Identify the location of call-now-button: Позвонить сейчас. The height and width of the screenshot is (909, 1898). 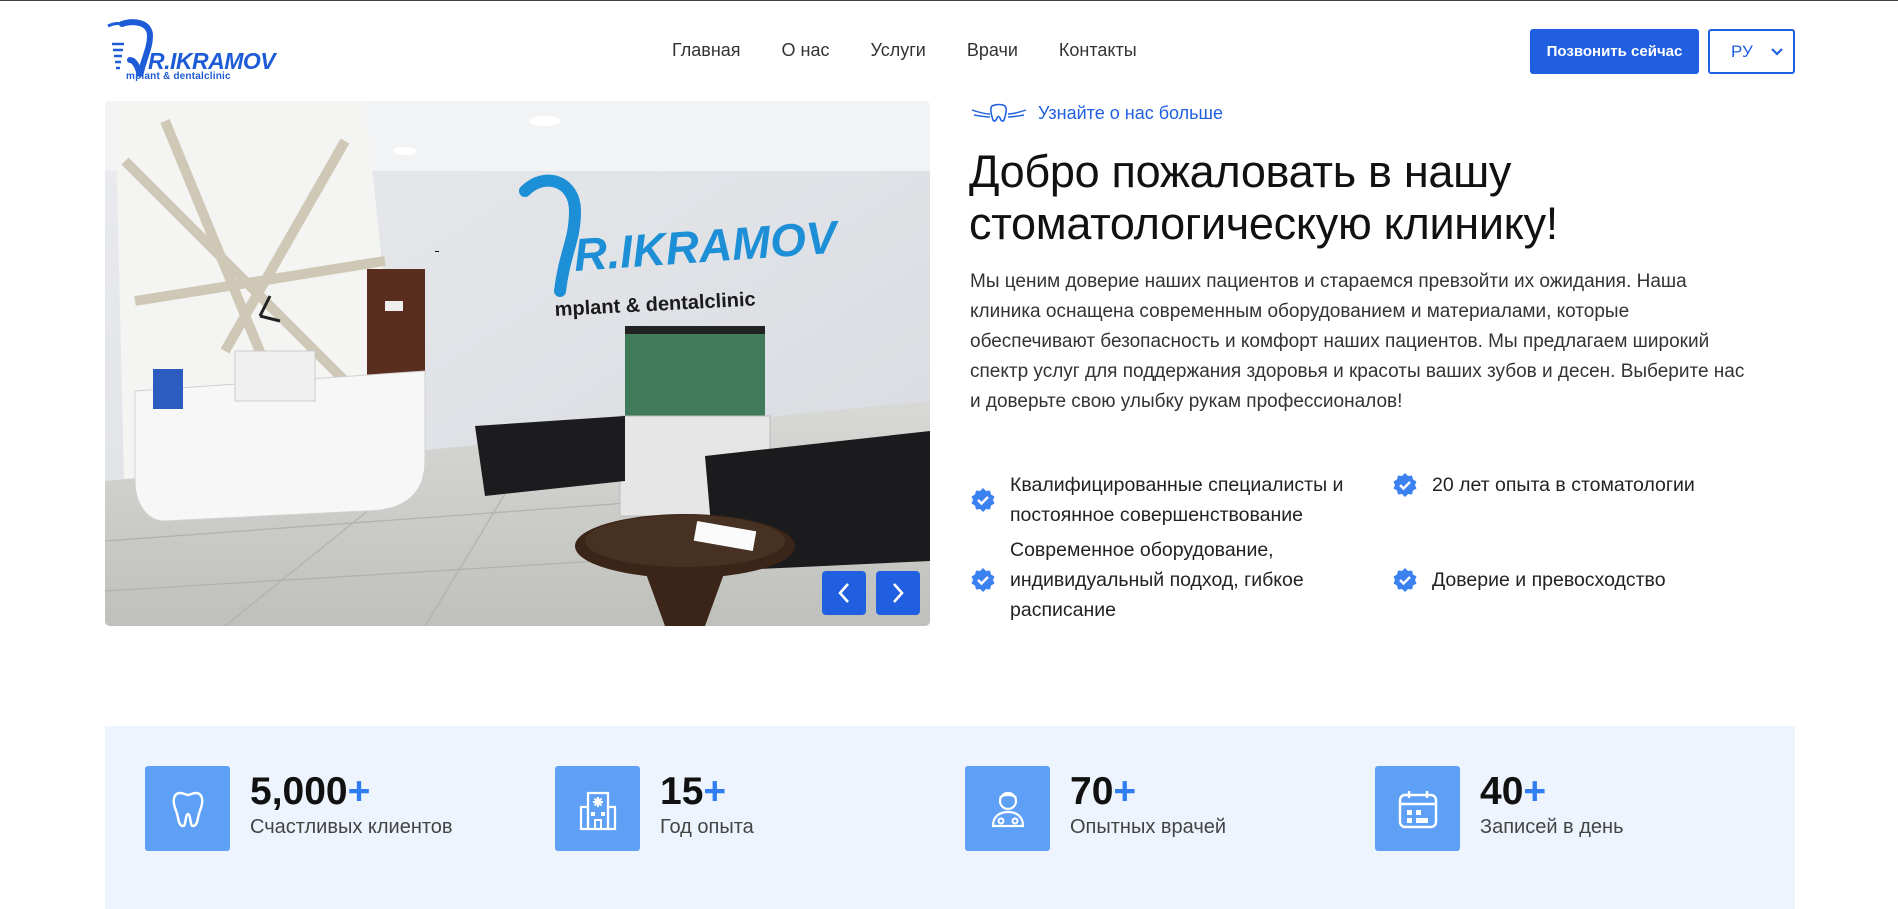
(1614, 51).